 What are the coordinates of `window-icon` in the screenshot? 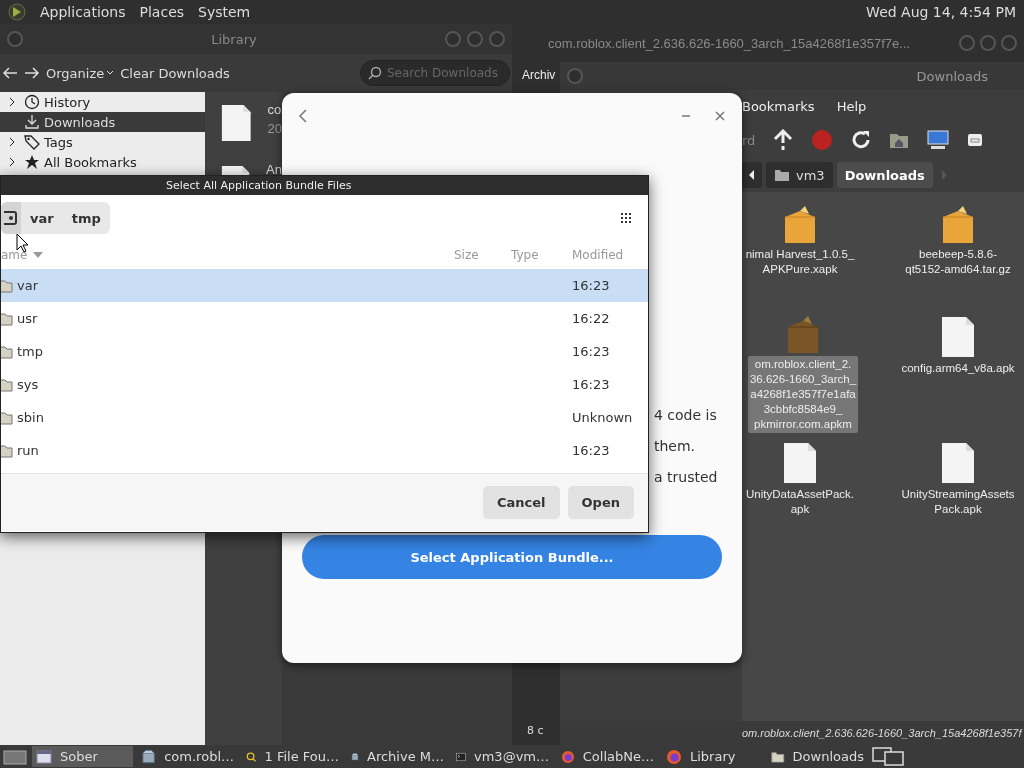 It's located at (44, 756).